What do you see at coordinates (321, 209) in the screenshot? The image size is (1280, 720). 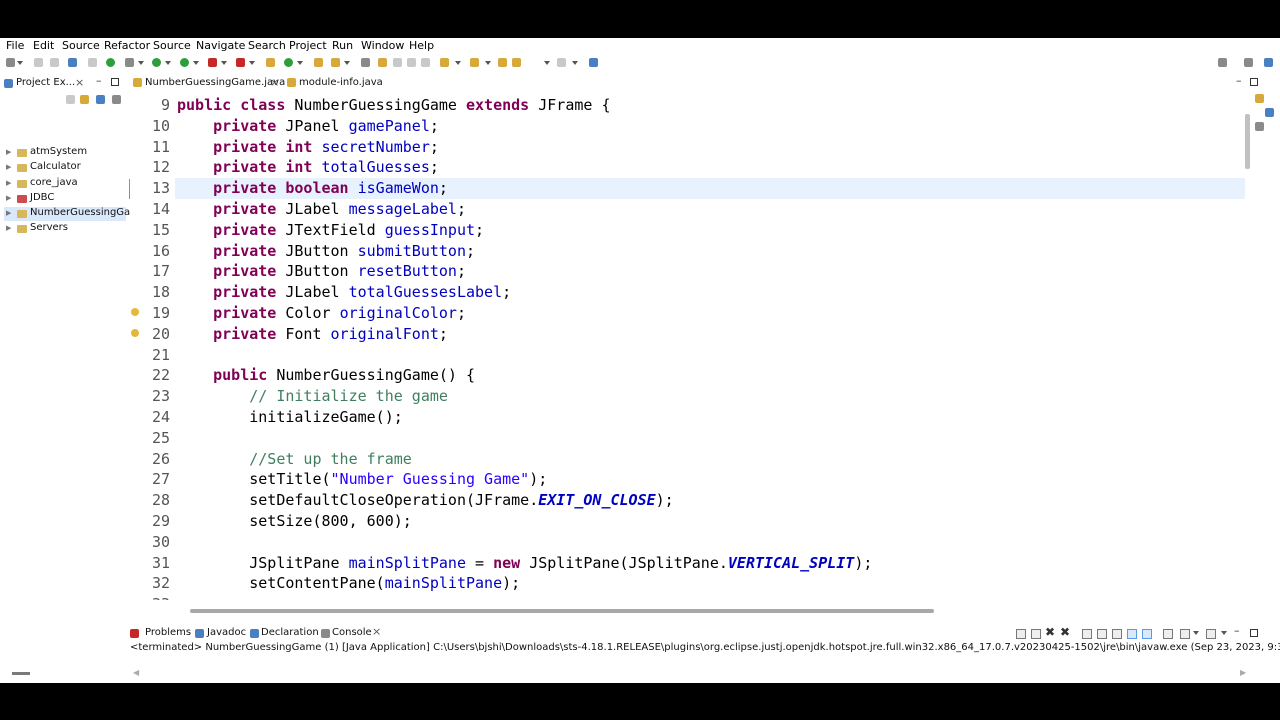 I see `code-line: private JLabel messageLabel;` at bounding box center [321, 209].